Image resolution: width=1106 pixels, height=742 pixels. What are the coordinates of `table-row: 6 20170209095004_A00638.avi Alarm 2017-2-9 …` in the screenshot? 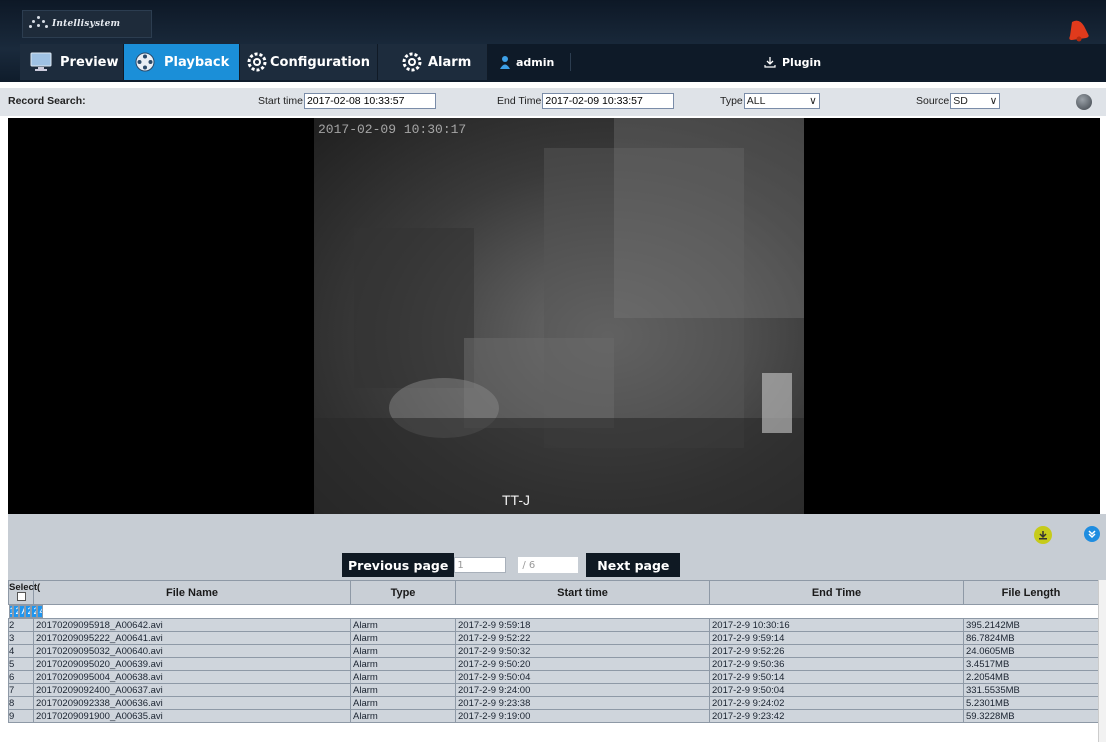 It's located at (553, 677).